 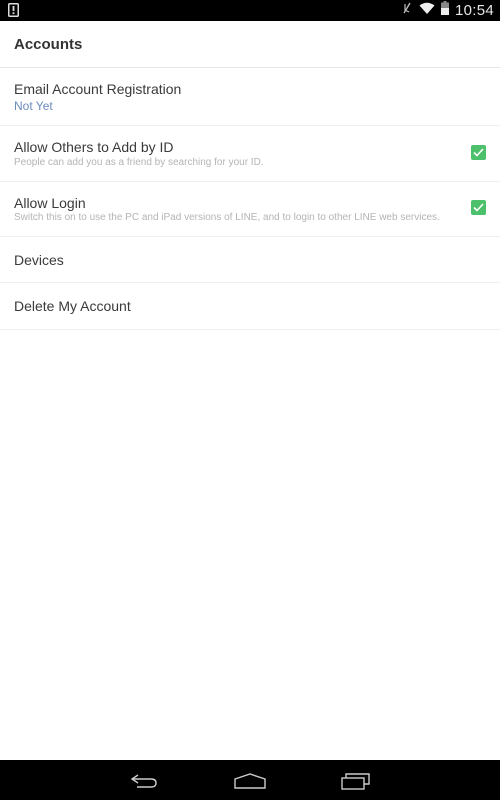 I want to click on back-icon, so click(x=144, y=781).